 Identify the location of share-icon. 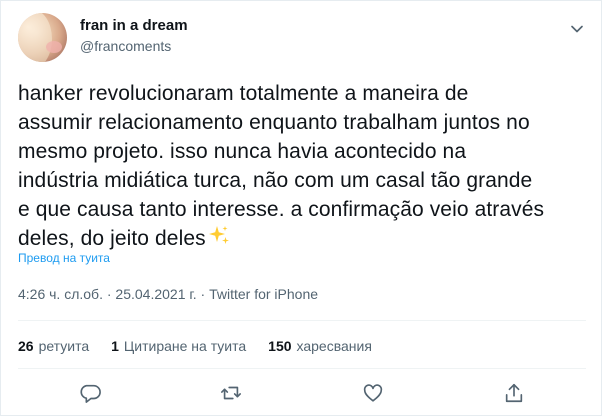
(514, 393).